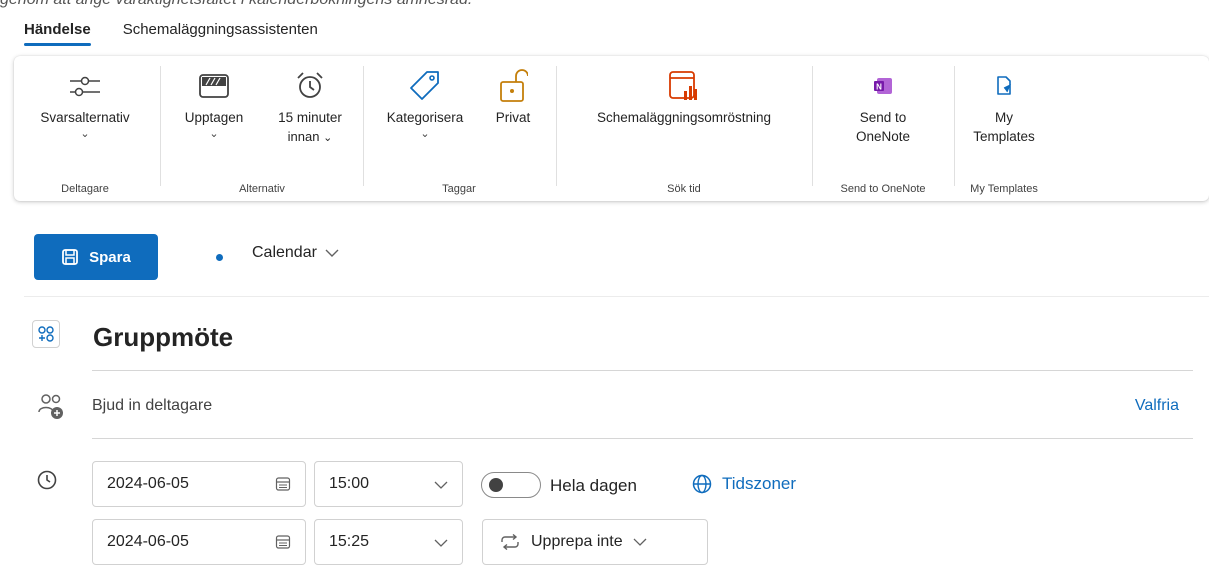 Image resolution: width=1209 pixels, height=571 pixels. What do you see at coordinates (1157, 406) in the screenshot?
I see `optional-attendees-link: Valfria` at bounding box center [1157, 406].